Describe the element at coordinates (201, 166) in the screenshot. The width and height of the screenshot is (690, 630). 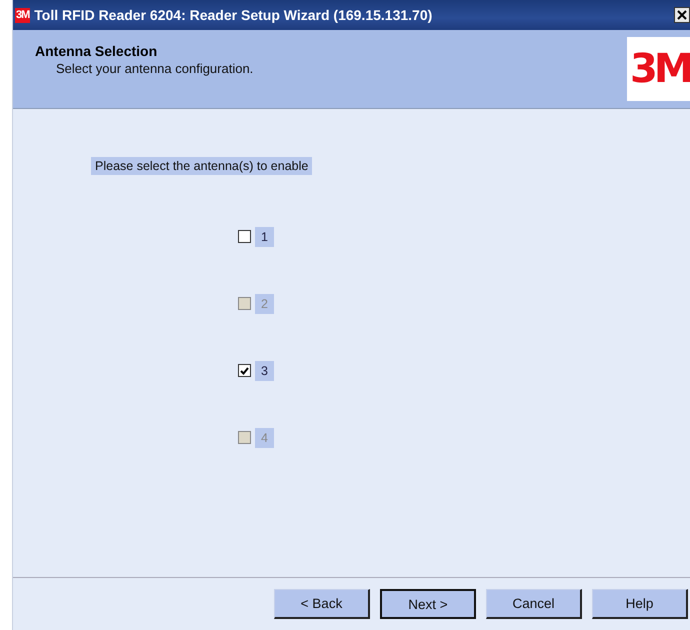
I see `instruction-label: Please select the antenna(s) to enable` at that location.